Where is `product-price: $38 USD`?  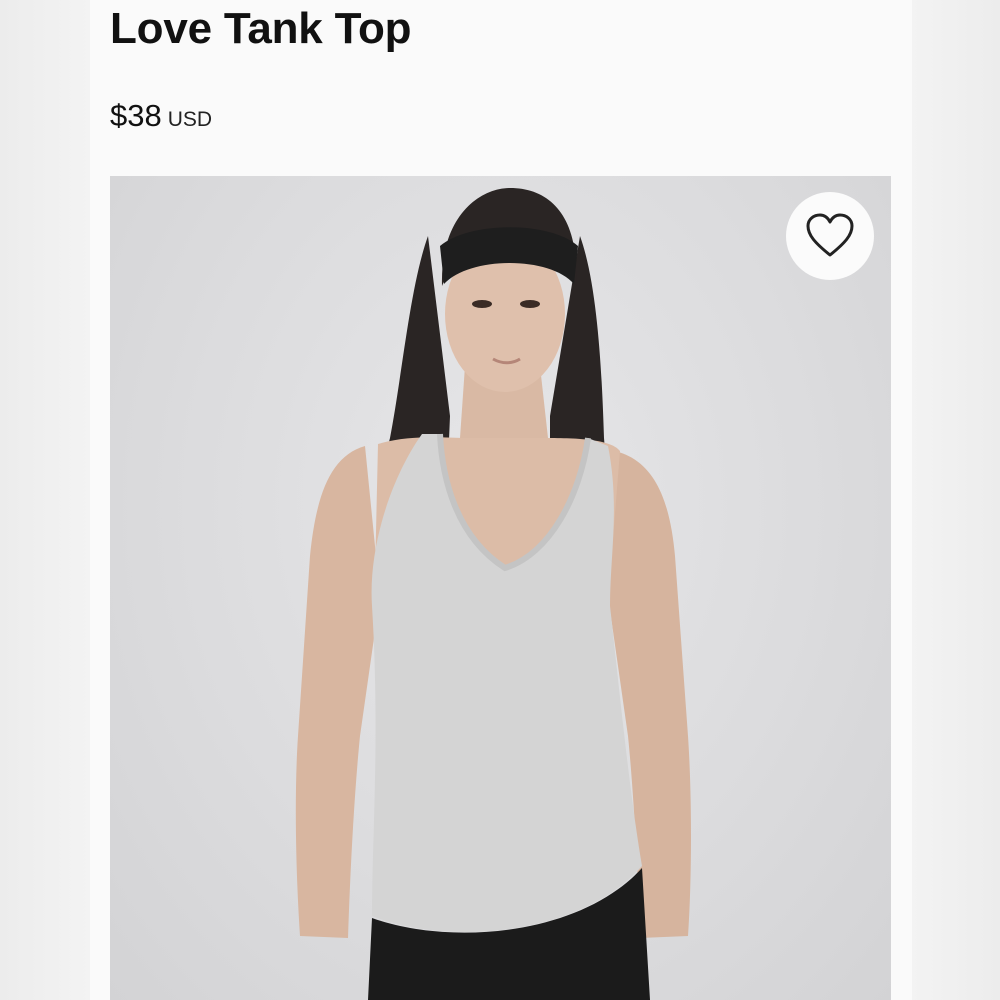 product-price: $38 USD is located at coordinates (161, 116).